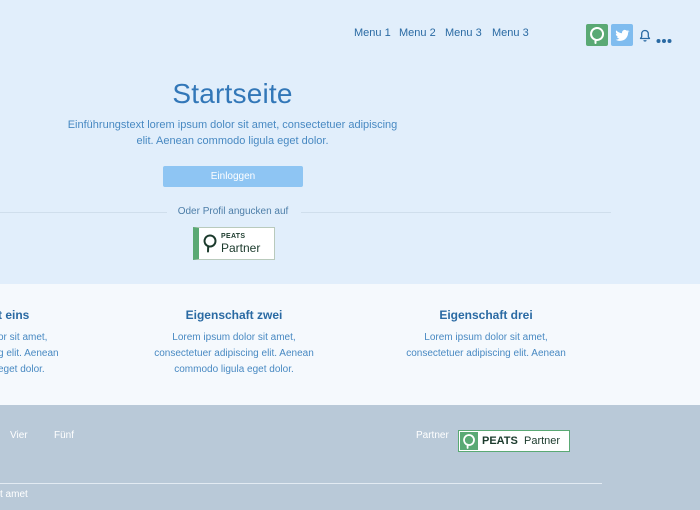  I want to click on feature-2-line: commodo ligula eget dolor., so click(234, 369).